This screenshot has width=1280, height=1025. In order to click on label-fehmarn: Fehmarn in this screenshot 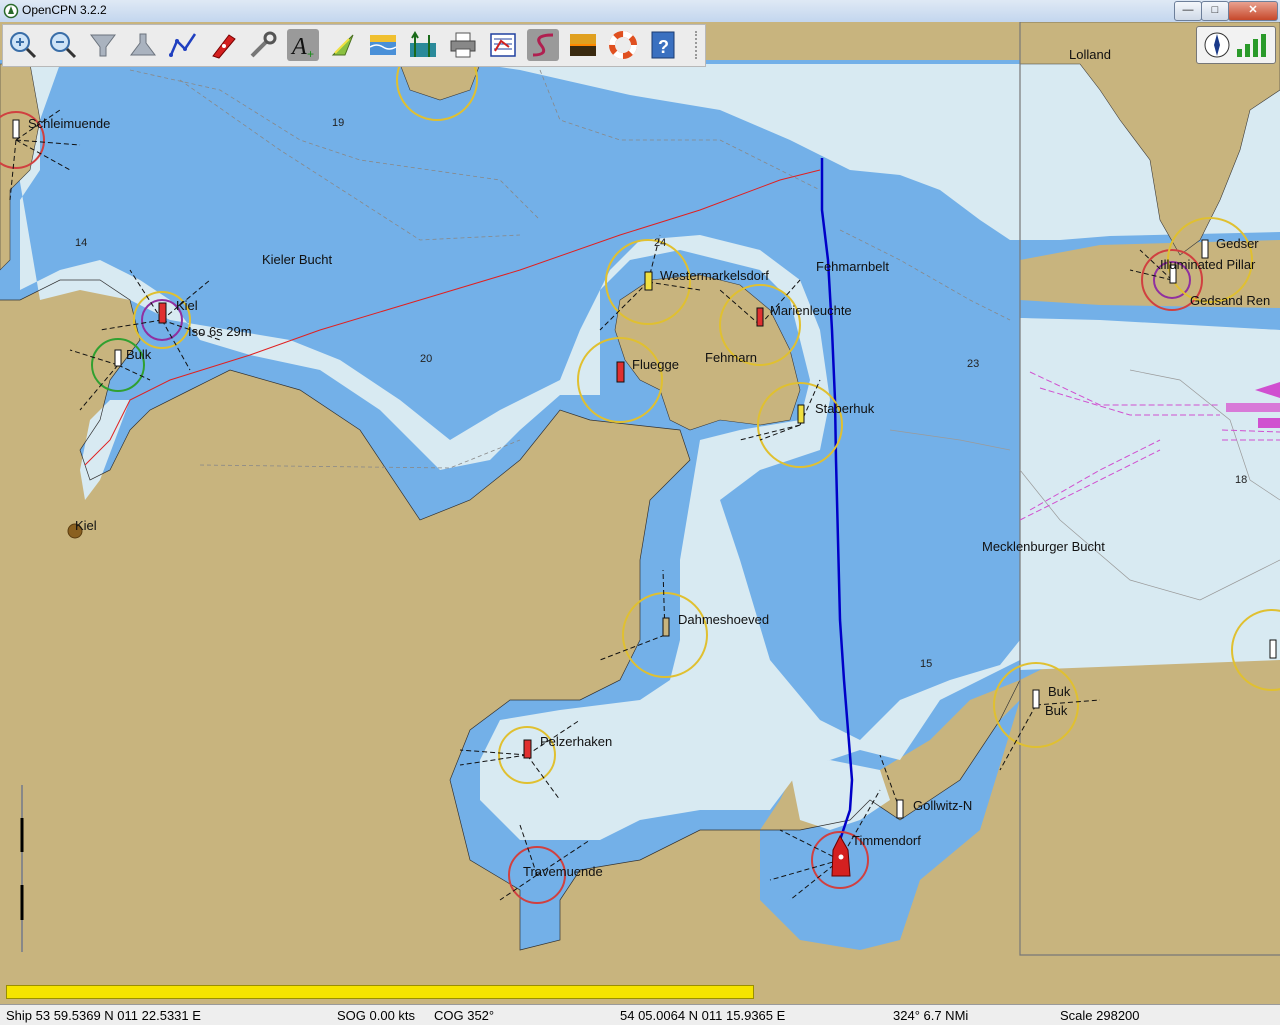, I will do `click(731, 357)`.